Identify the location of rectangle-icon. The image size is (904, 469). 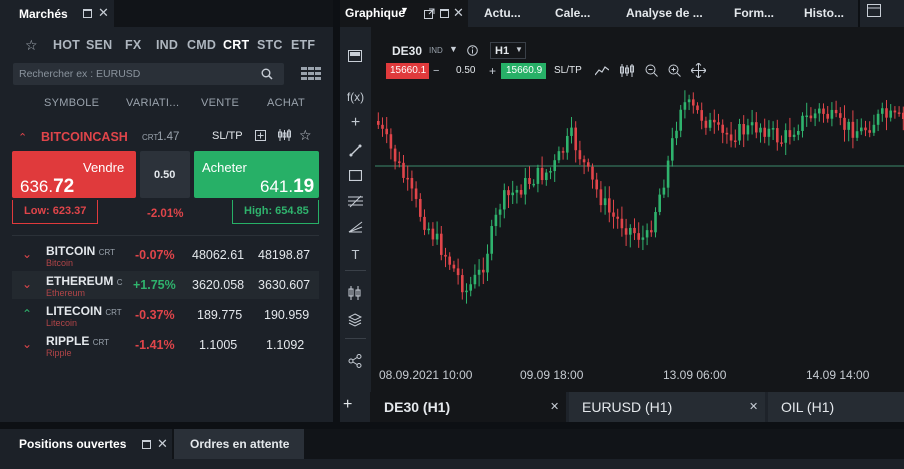
(355, 175).